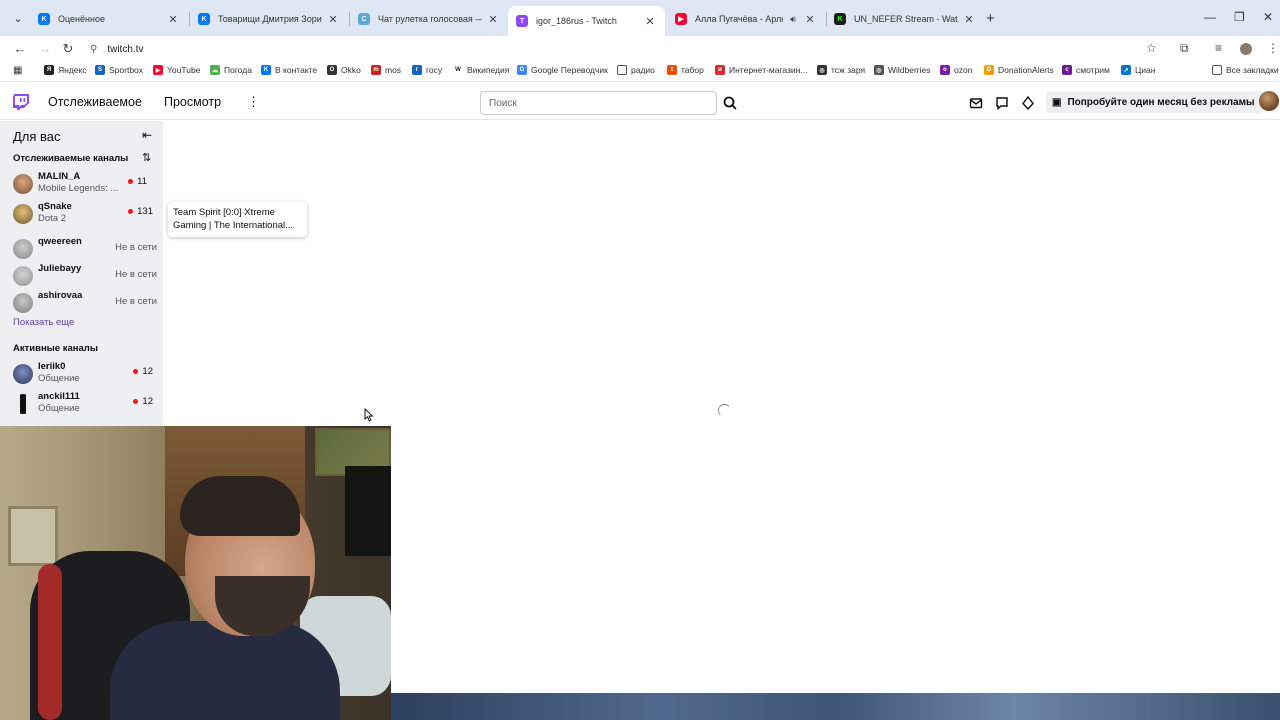 Image resolution: width=1280 pixels, height=720 pixels. What do you see at coordinates (68, 49) in the screenshot?
I see `reload-icon: ↻` at bounding box center [68, 49].